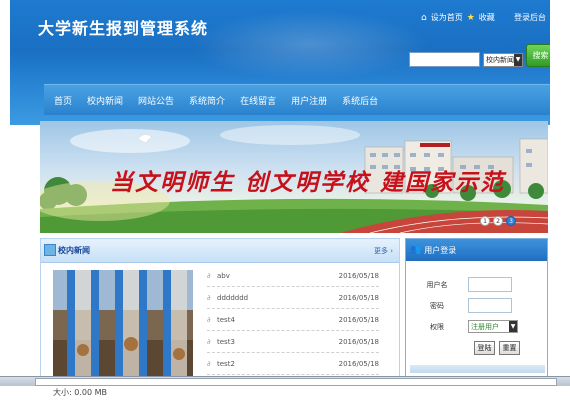  Describe the element at coordinates (485, 326) in the screenshot. I see `role-select-value: 注册用户` at that location.